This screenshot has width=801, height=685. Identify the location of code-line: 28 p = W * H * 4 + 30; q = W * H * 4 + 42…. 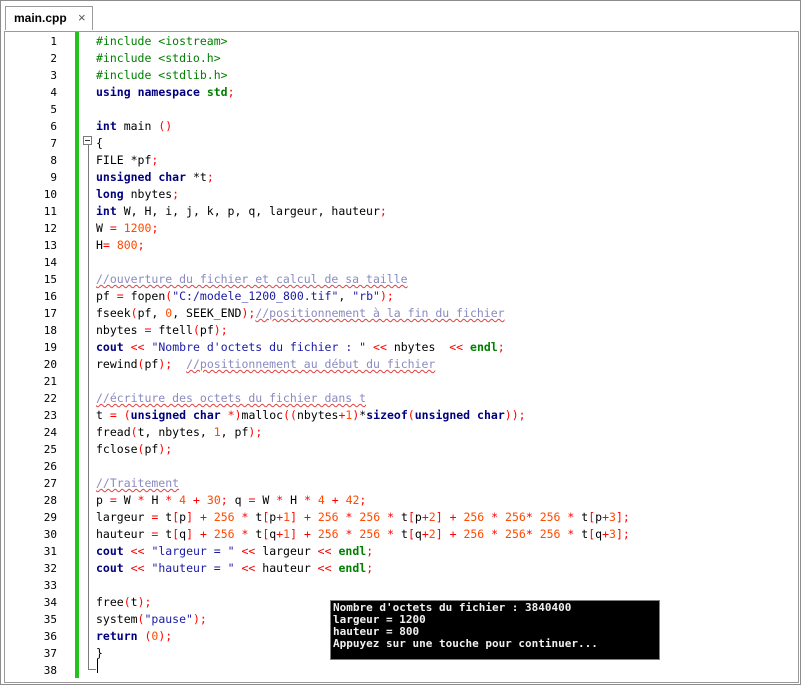
(395, 500).